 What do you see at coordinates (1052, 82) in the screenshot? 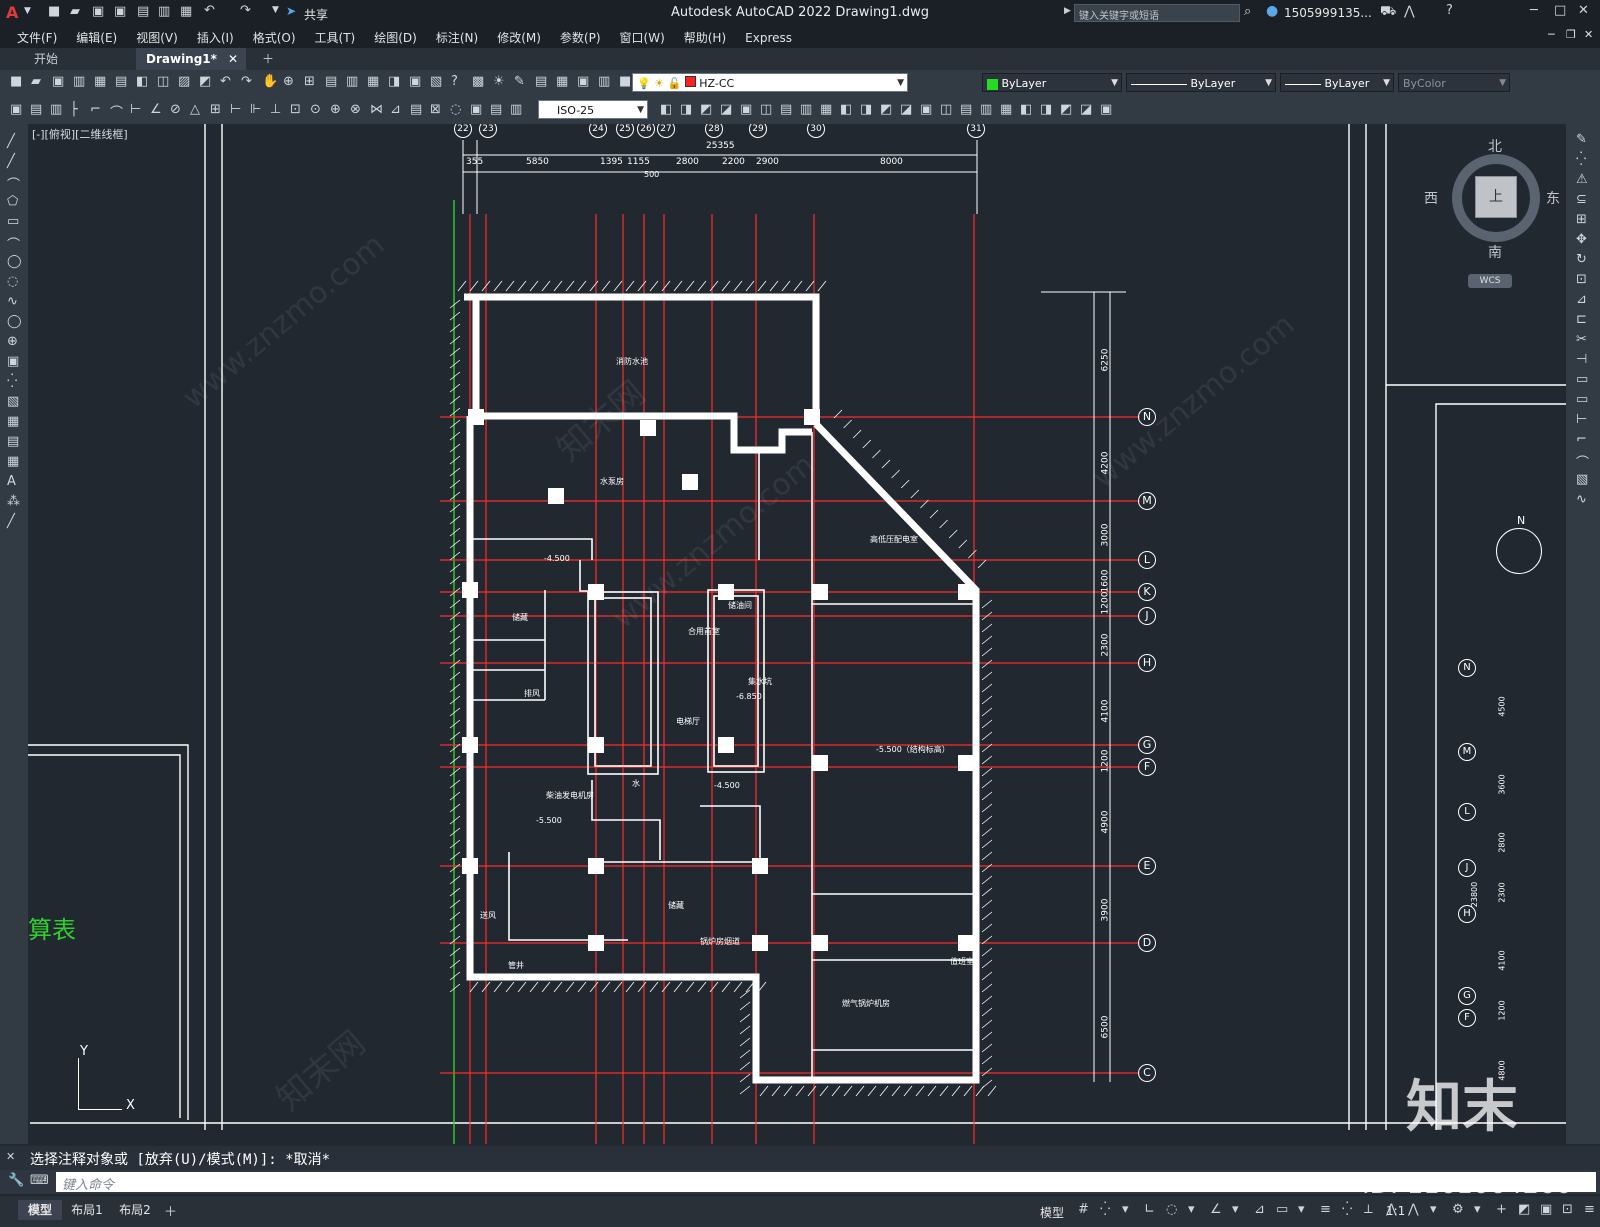
I see `color-dropdown: ByLayer ▼` at bounding box center [1052, 82].